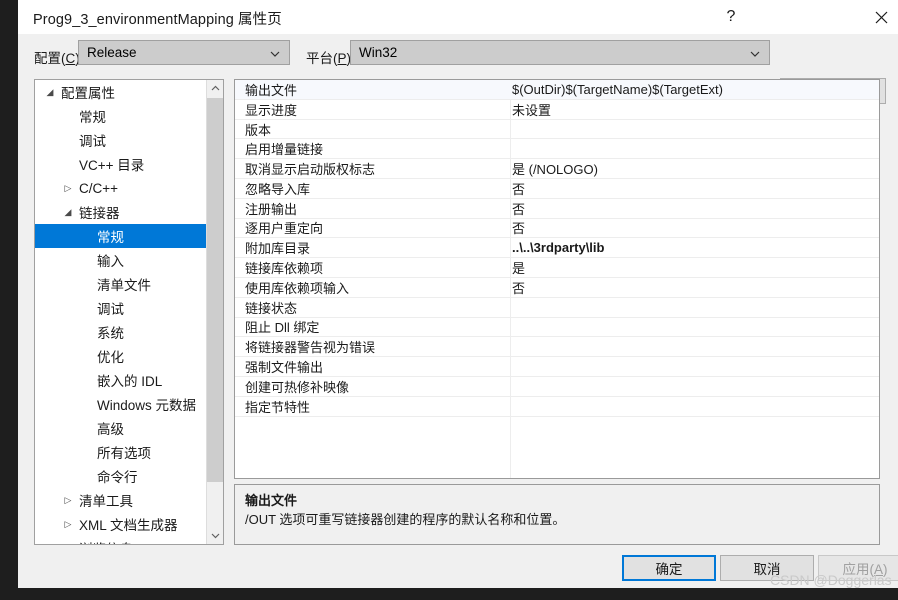  What do you see at coordinates (284, 269) in the screenshot?
I see `property-name: 链接库依赖项` at bounding box center [284, 269].